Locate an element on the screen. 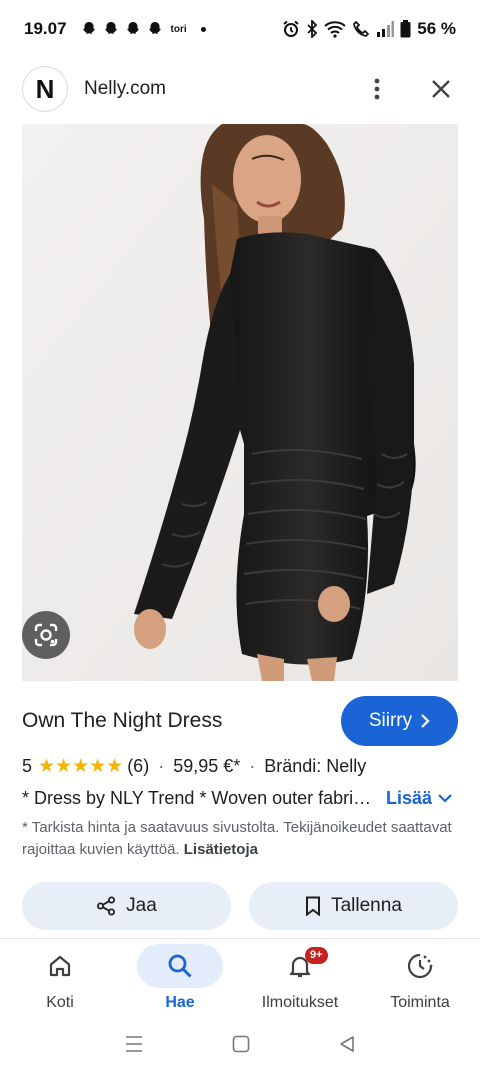 This screenshot has height=1073, width=480. action-buttons: Jaa Tallenna is located at coordinates (240, 906).